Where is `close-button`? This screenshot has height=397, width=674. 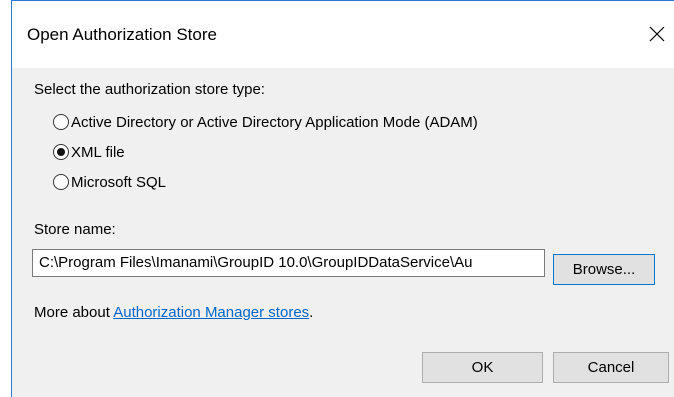
close-button is located at coordinates (657, 34).